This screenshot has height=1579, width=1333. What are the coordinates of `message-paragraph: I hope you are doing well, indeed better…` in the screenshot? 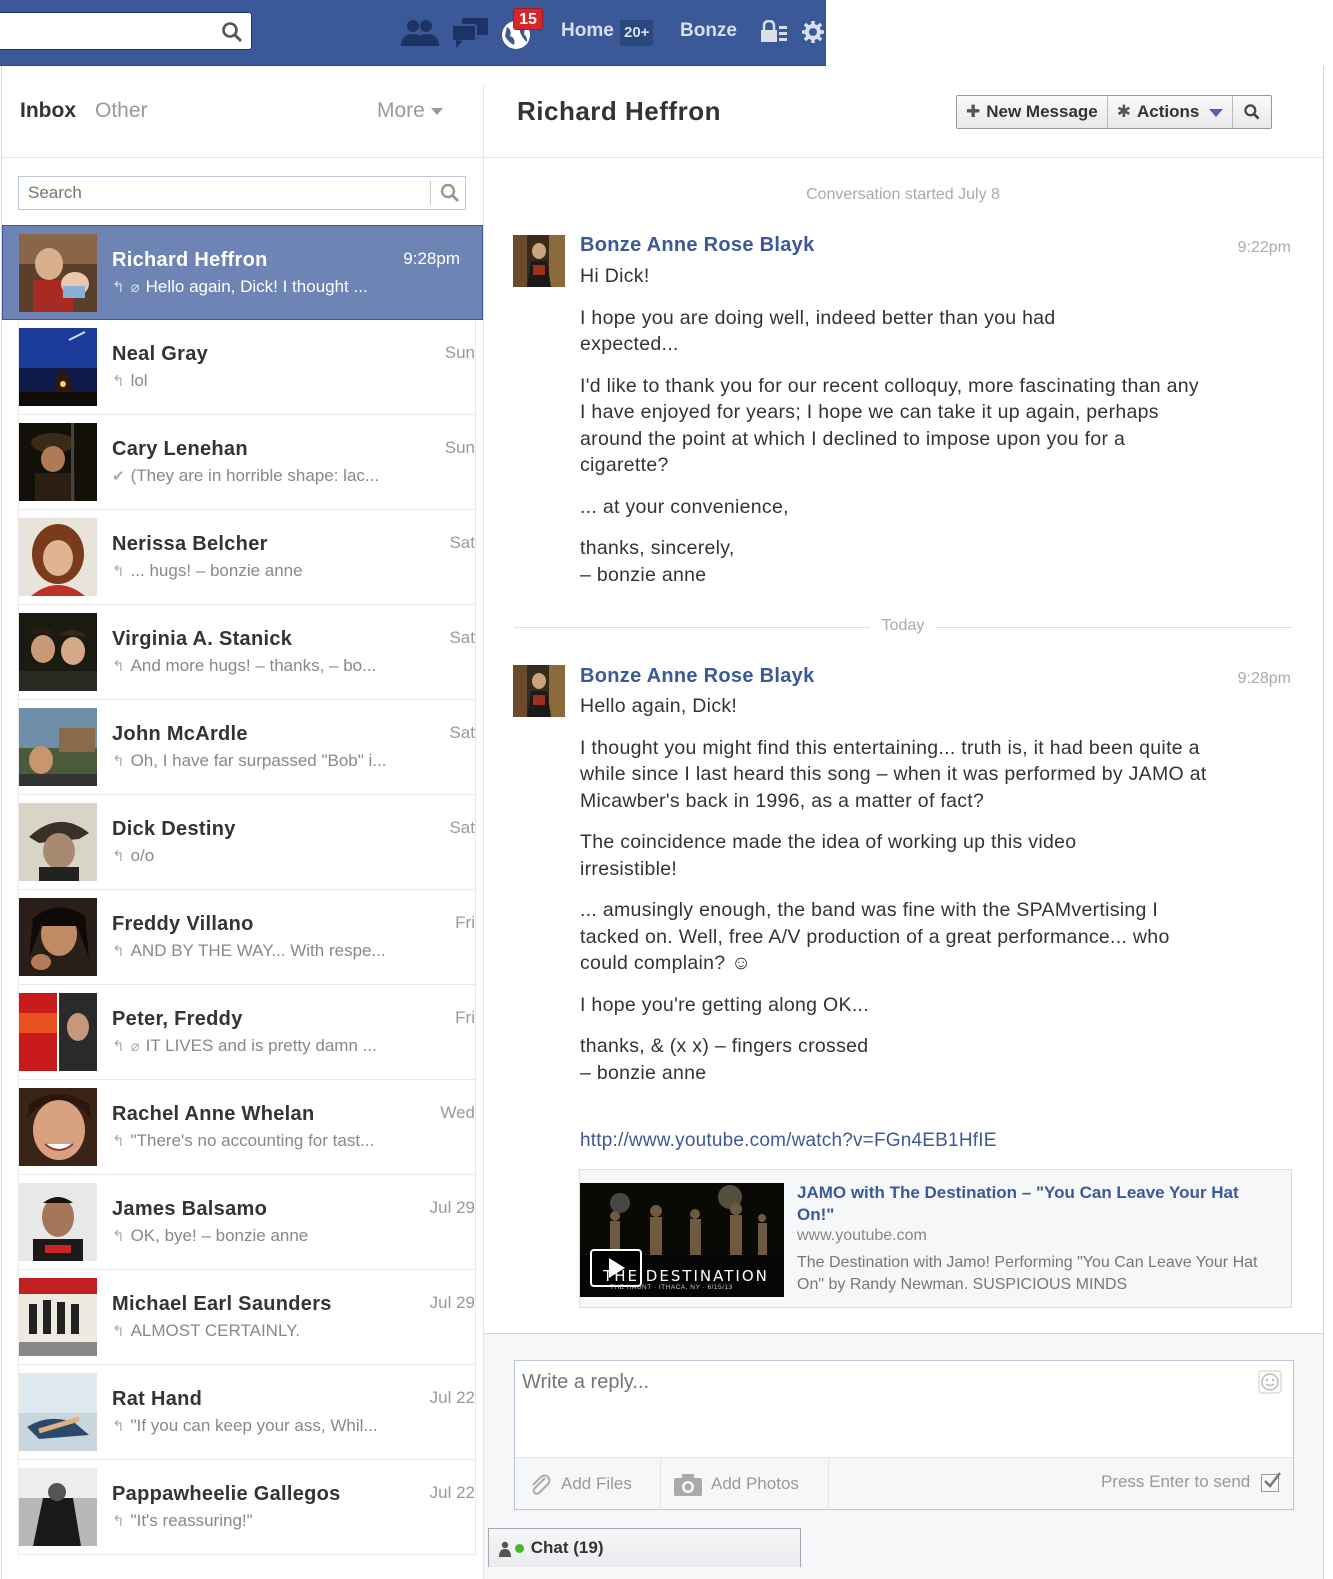 It's located at (818, 331).